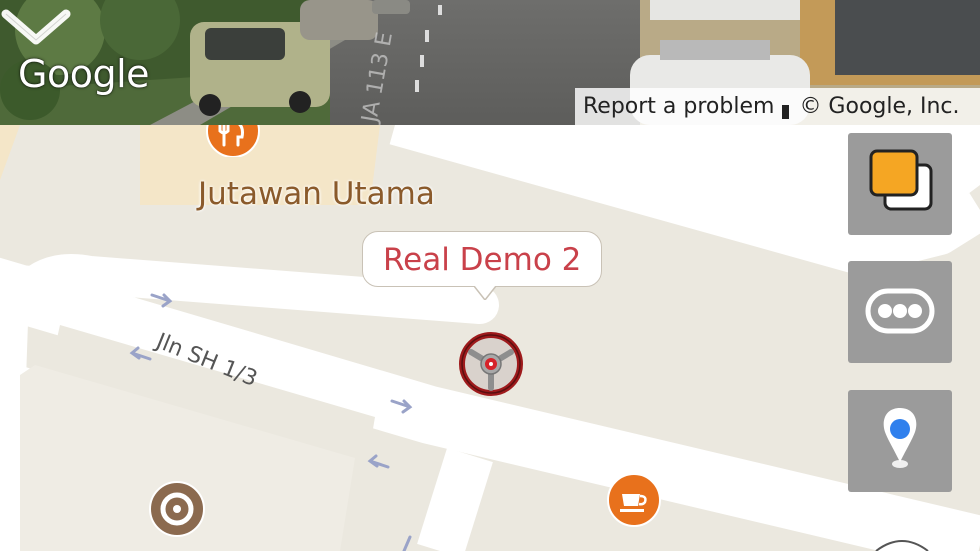 This screenshot has width=980, height=551. What do you see at coordinates (777, 106) in the screenshot?
I see `attribution-bar: Report a problem © Google, Inc.` at bounding box center [777, 106].